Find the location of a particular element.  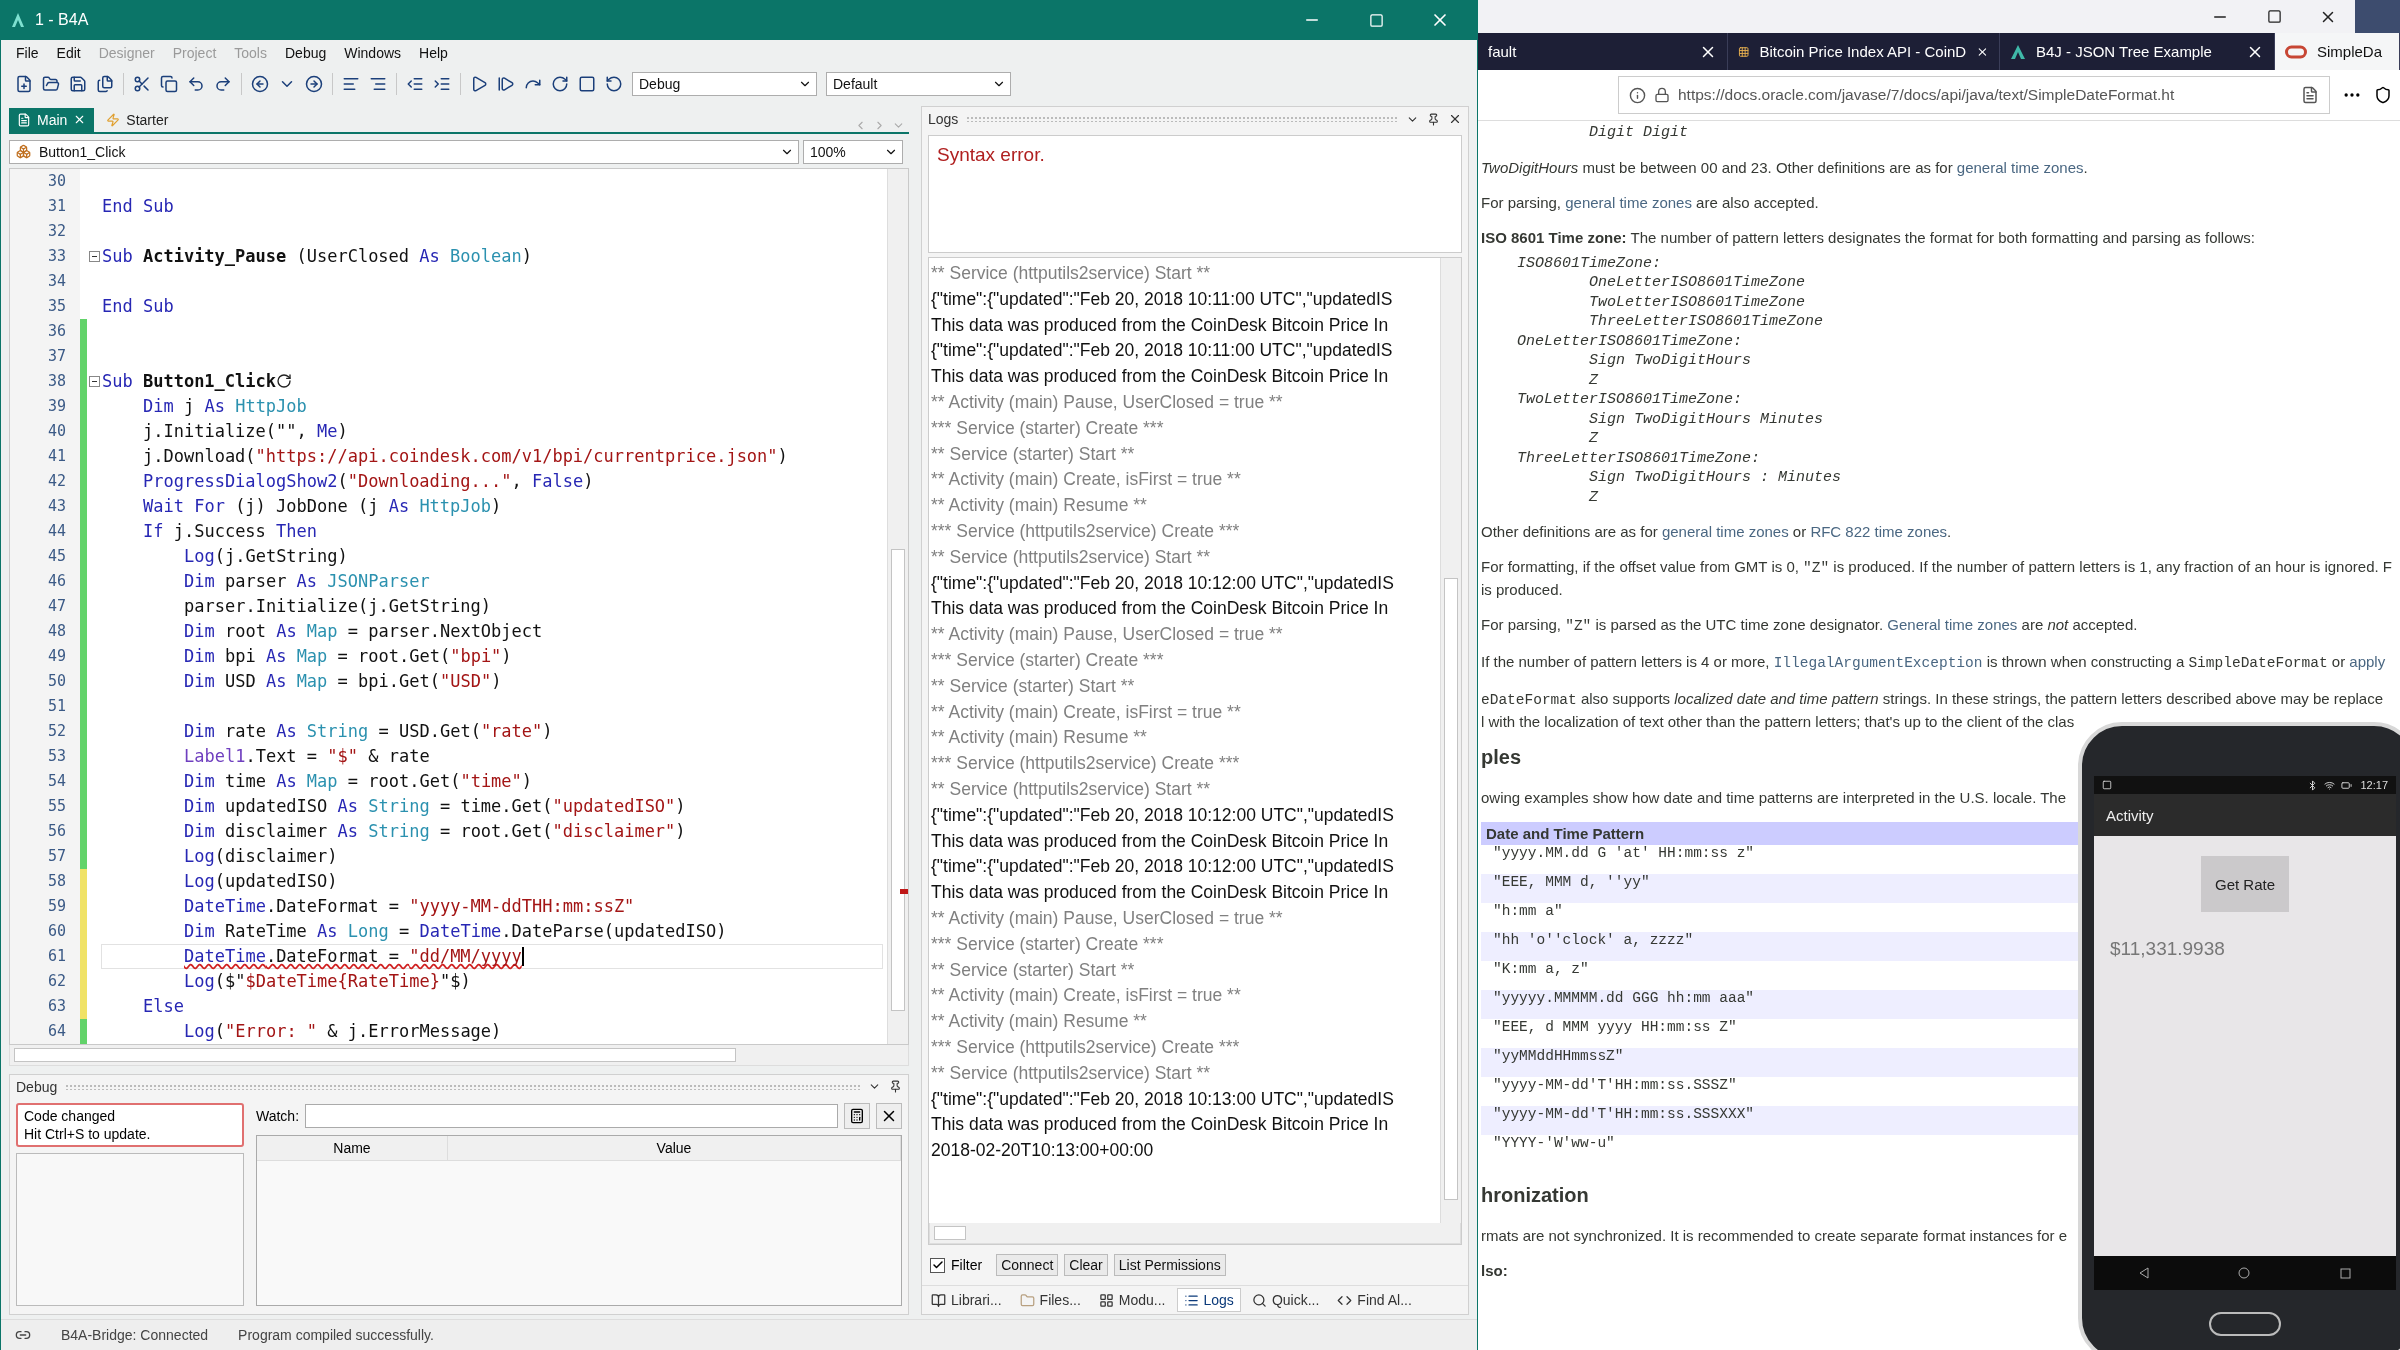

maximize-icon is located at coordinates (2274, 16).